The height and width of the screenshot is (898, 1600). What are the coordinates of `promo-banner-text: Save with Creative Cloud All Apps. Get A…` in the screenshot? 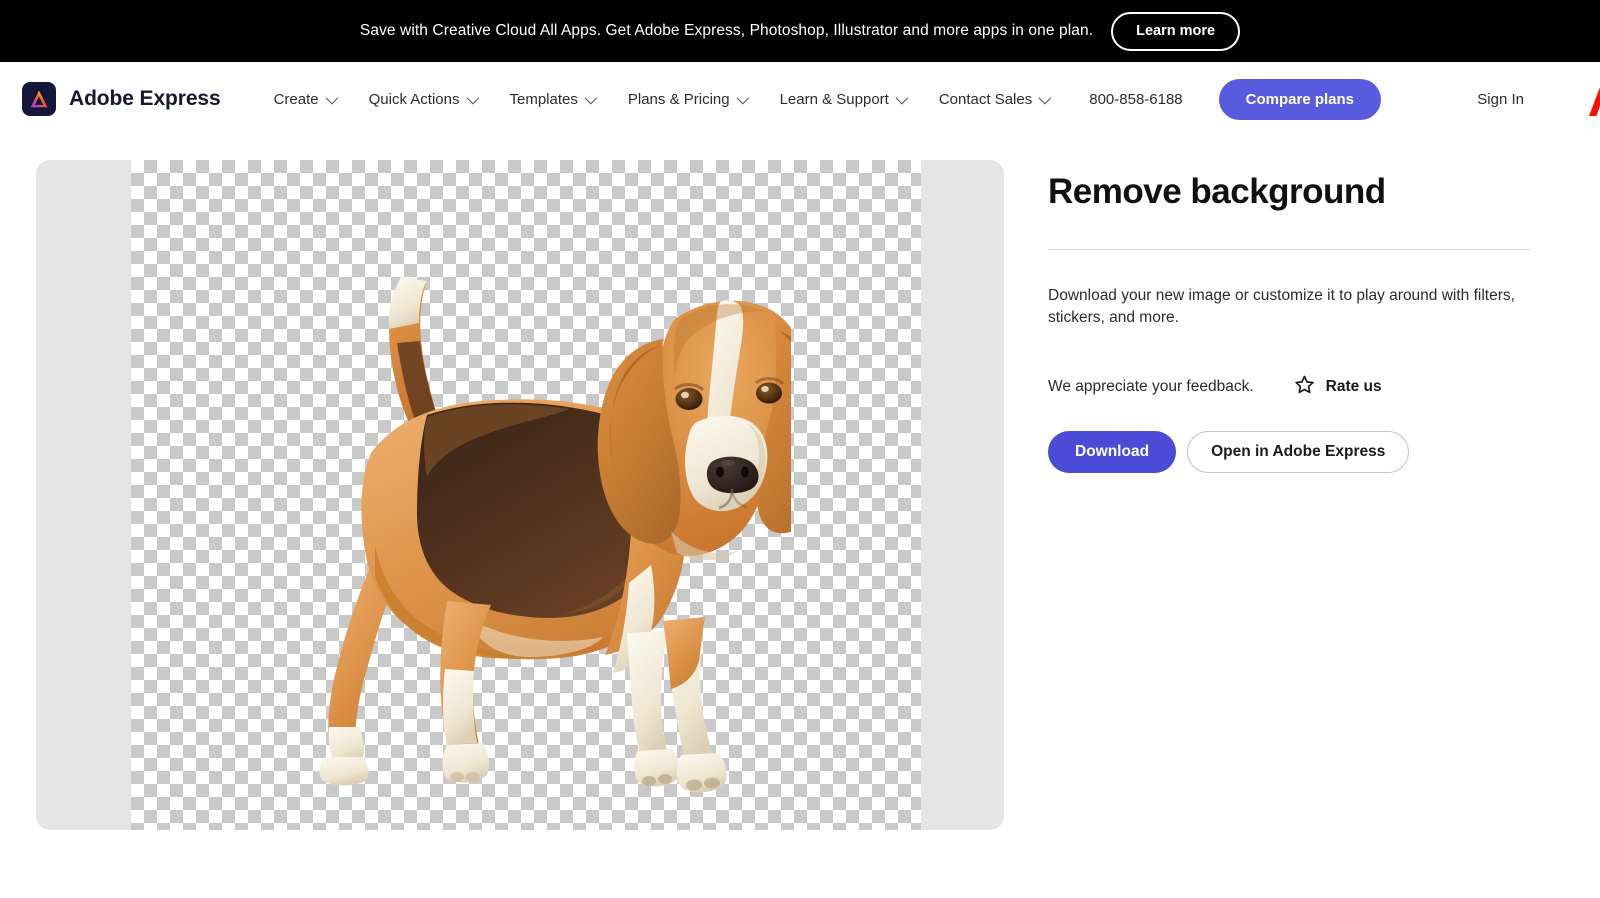 It's located at (726, 30).